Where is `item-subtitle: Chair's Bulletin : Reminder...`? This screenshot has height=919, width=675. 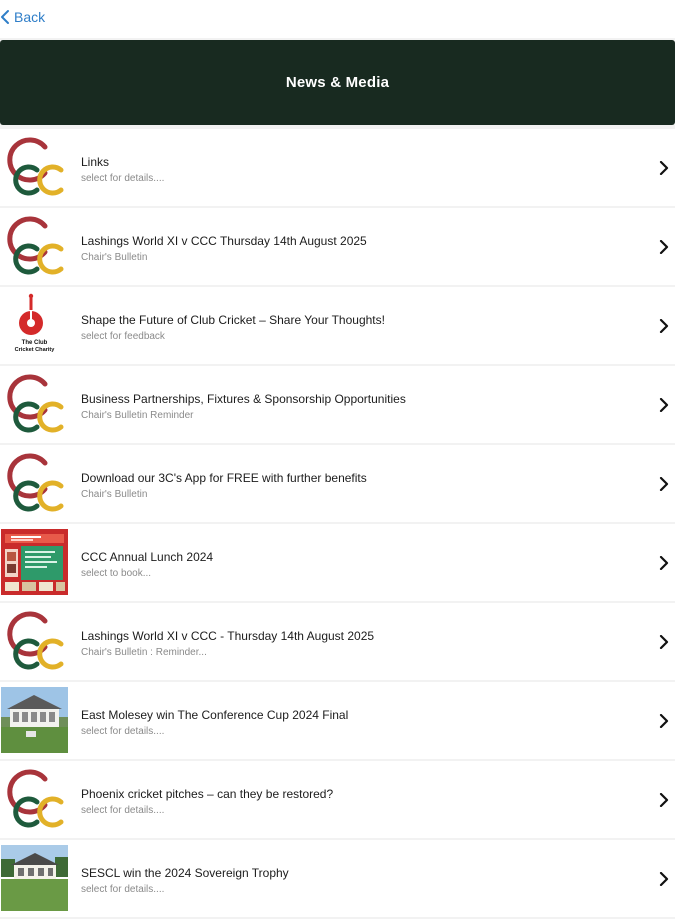 item-subtitle: Chair's Bulletin : Reminder... is located at coordinates (144, 652).